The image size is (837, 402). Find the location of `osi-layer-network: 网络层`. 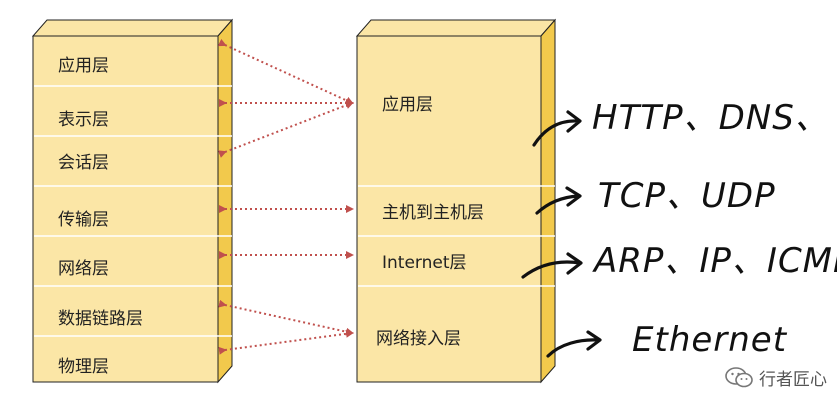

osi-layer-network: 网络层 is located at coordinates (83, 269).